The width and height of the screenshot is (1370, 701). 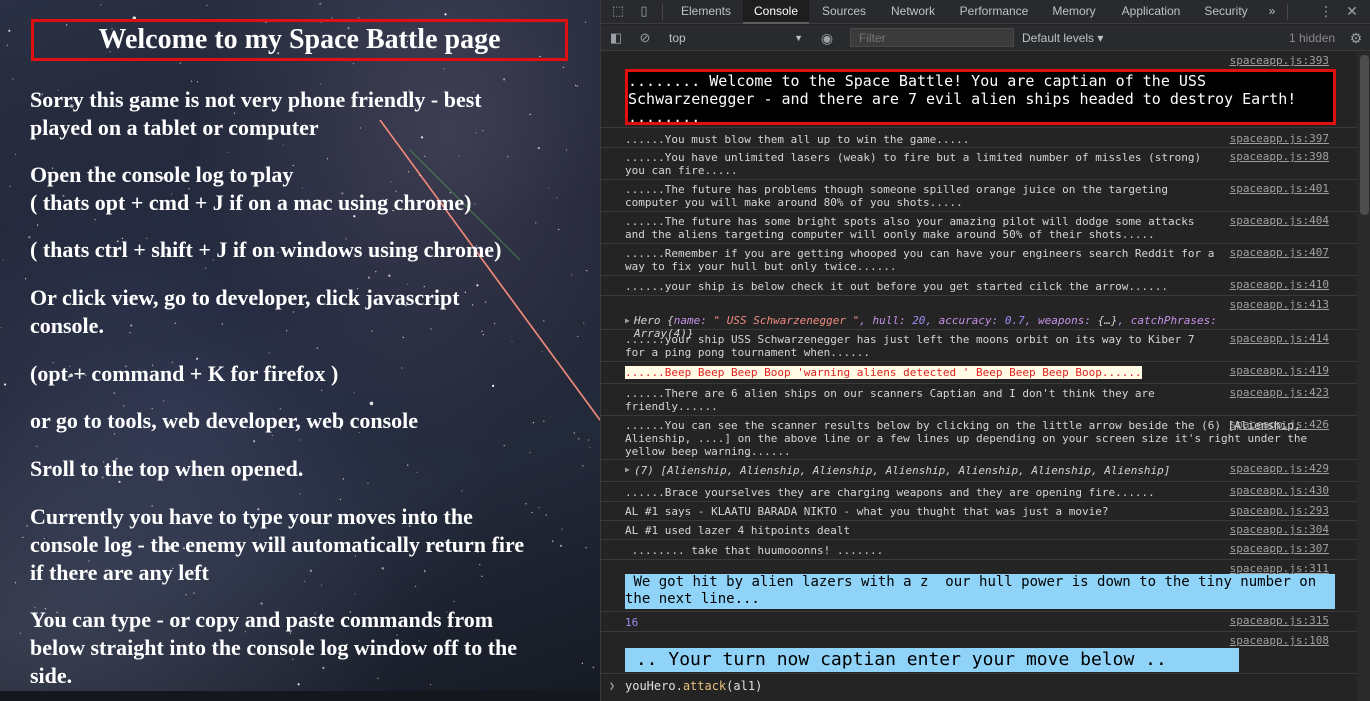 What do you see at coordinates (1364, 135) in the screenshot?
I see `console-scrollbar-thumb` at bounding box center [1364, 135].